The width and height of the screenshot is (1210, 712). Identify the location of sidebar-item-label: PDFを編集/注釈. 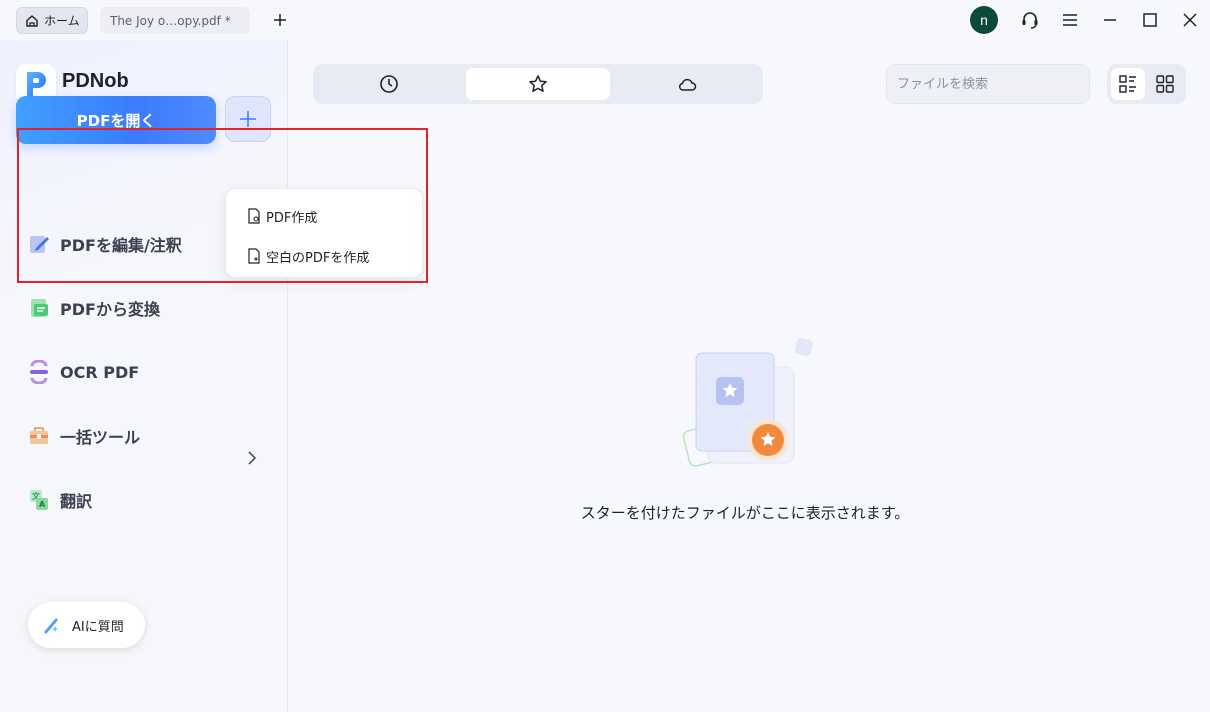
(121, 245).